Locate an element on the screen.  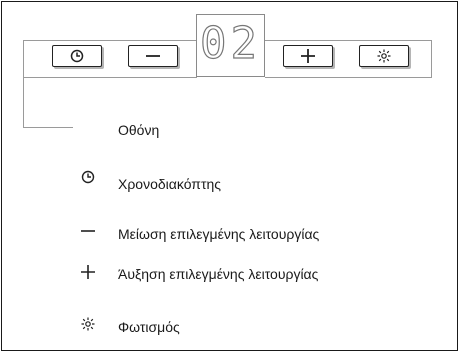
minus-button is located at coordinates (153, 56).